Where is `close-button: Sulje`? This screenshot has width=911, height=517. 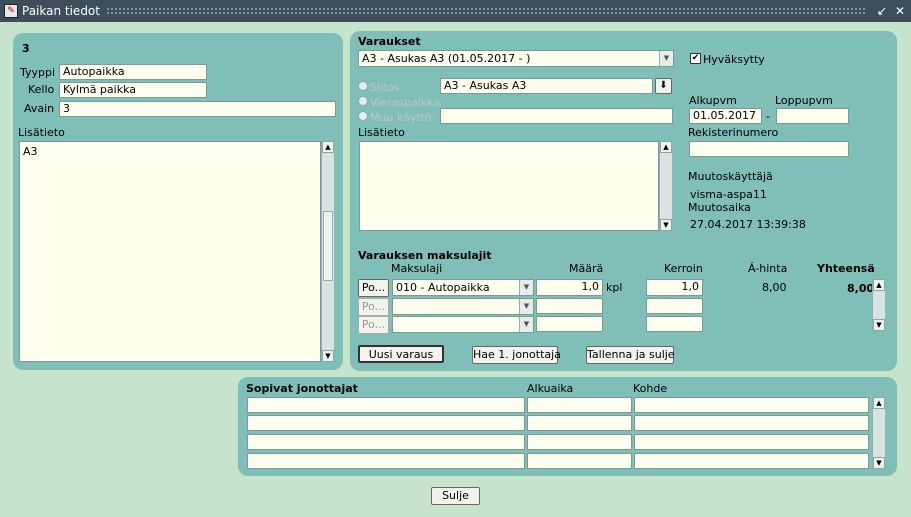 close-button: Sulje is located at coordinates (455, 496).